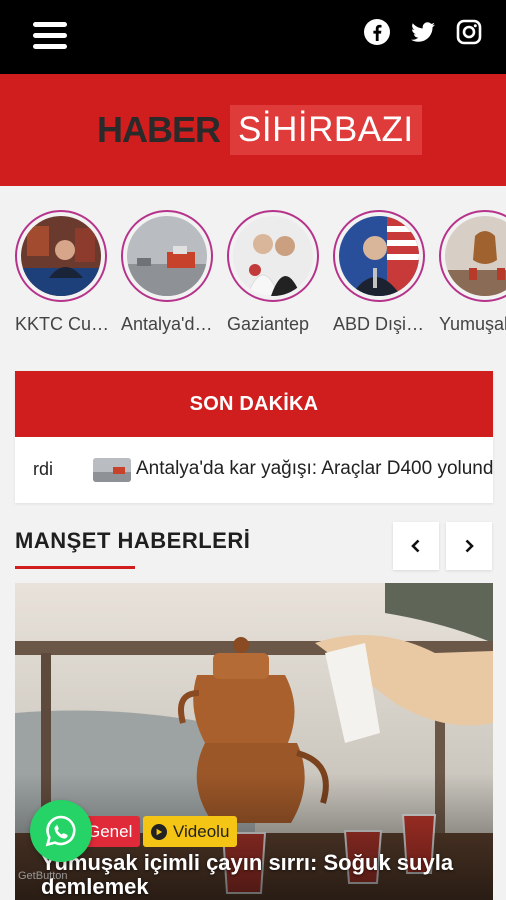  What do you see at coordinates (75, 567) in the screenshot?
I see `section-underline` at bounding box center [75, 567].